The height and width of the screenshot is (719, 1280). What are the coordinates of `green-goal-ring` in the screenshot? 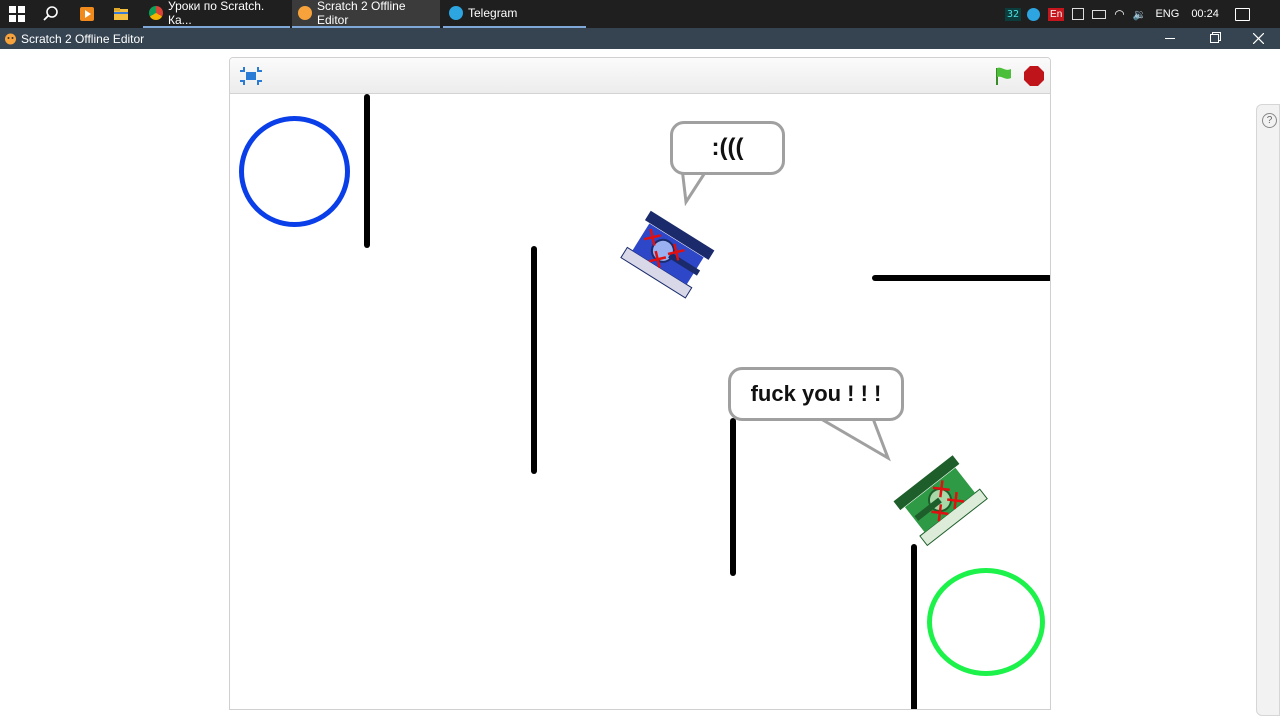 It's located at (986, 622).